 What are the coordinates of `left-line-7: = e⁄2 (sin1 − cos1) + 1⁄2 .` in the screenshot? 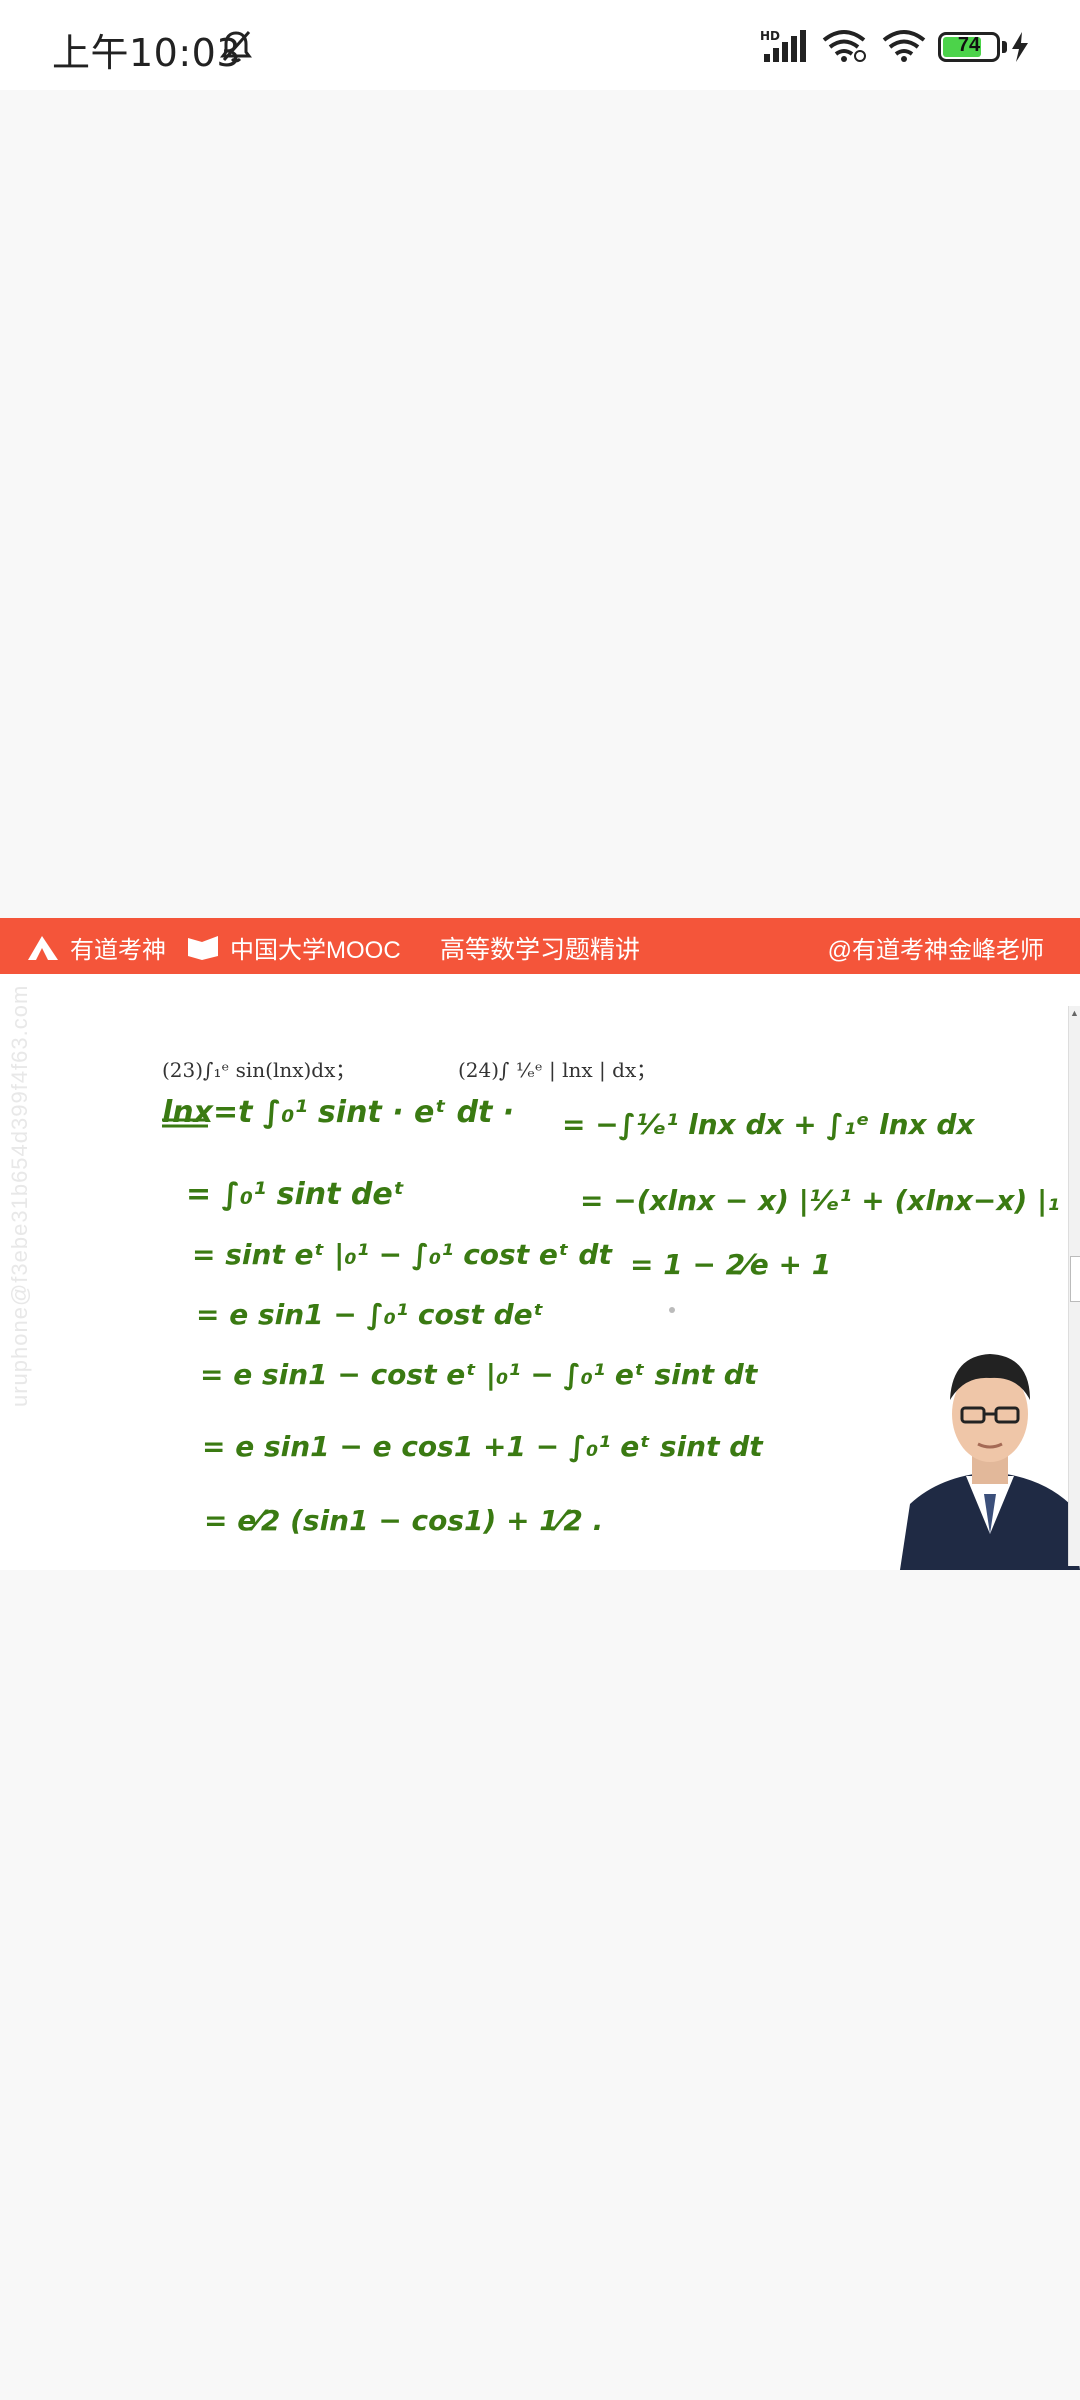 It's located at (403, 1520).